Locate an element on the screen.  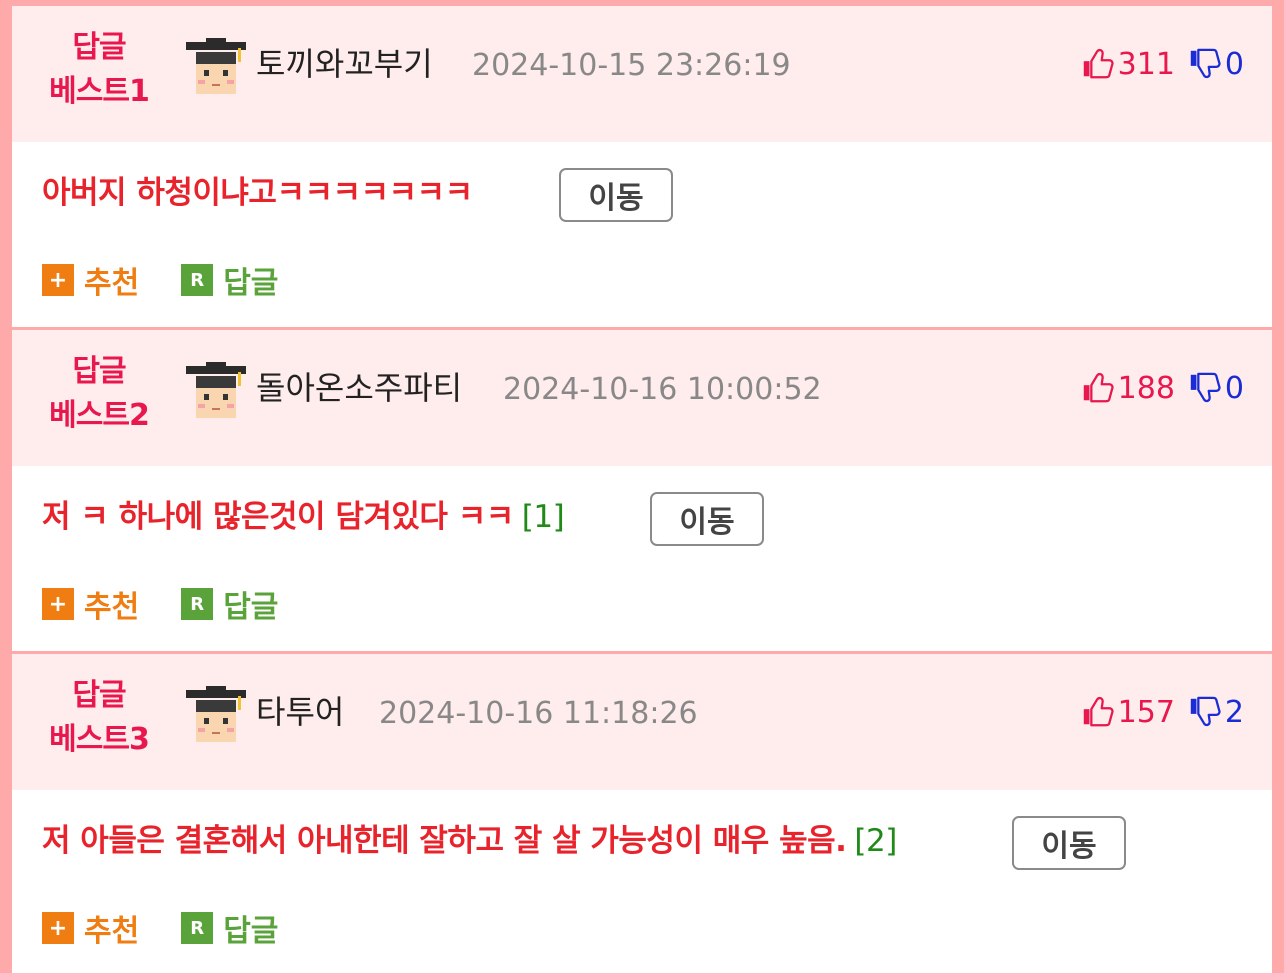
best-badge: 답글 베스트1 is located at coordinates (99, 70).